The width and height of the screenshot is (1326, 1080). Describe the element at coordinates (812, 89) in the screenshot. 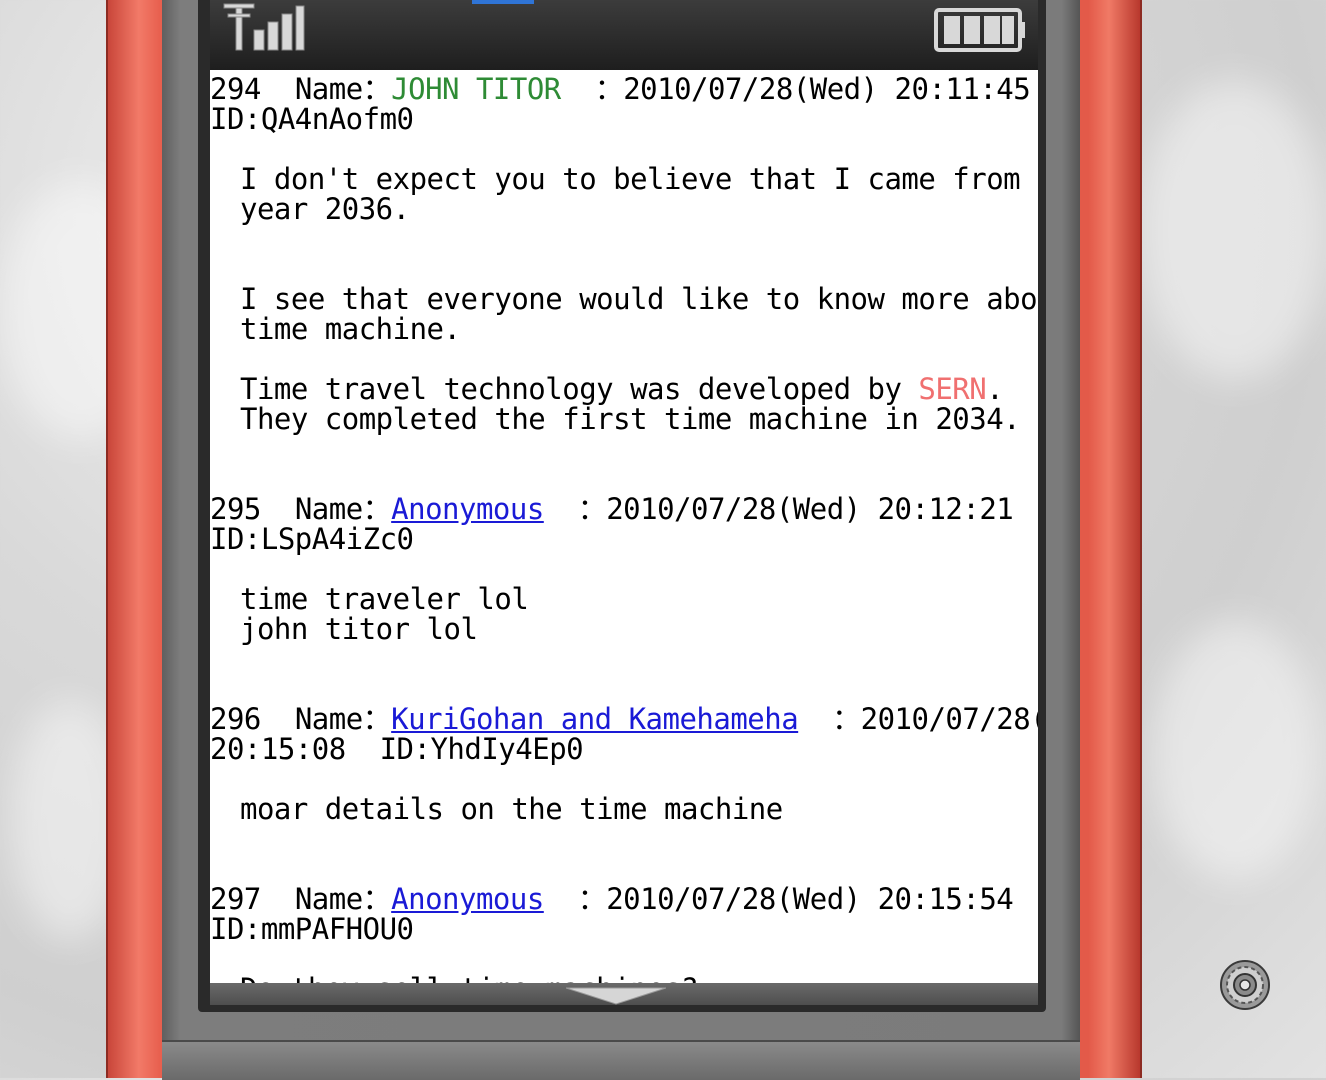

I see `post-date: ：2010/07/28(Wed) 20:11:45` at that location.